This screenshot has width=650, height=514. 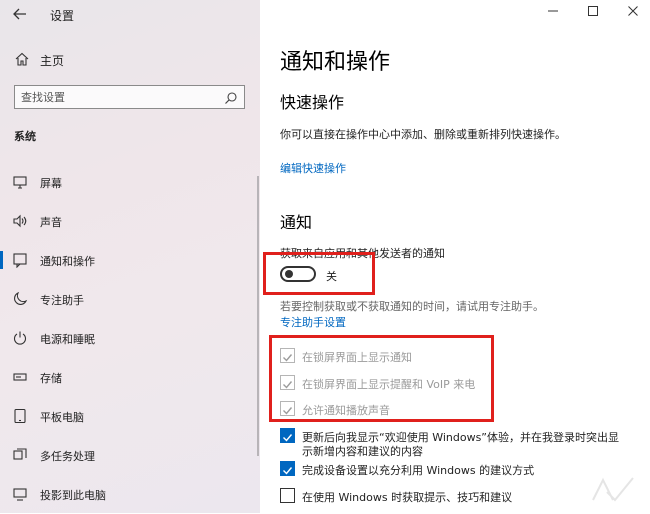 I want to click on sidebar-item-label: 主页, so click(x=52, y=61).